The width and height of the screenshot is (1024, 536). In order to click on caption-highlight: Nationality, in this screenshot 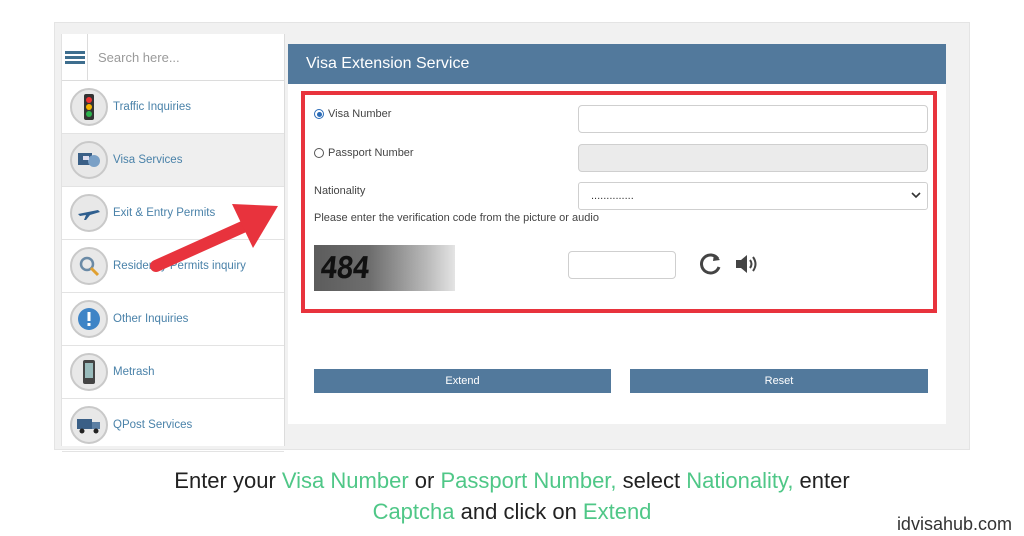, I will do `click(740, 480)`.